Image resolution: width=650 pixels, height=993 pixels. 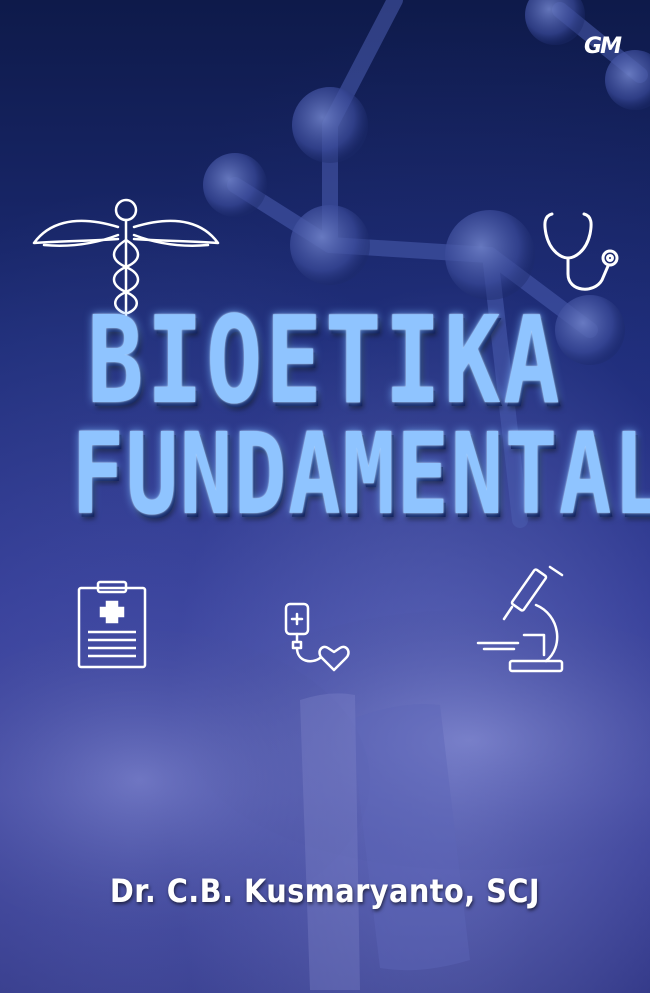 I want to click on book-title-line2: FUNDAMENTAL, so click(x=360, y=475).